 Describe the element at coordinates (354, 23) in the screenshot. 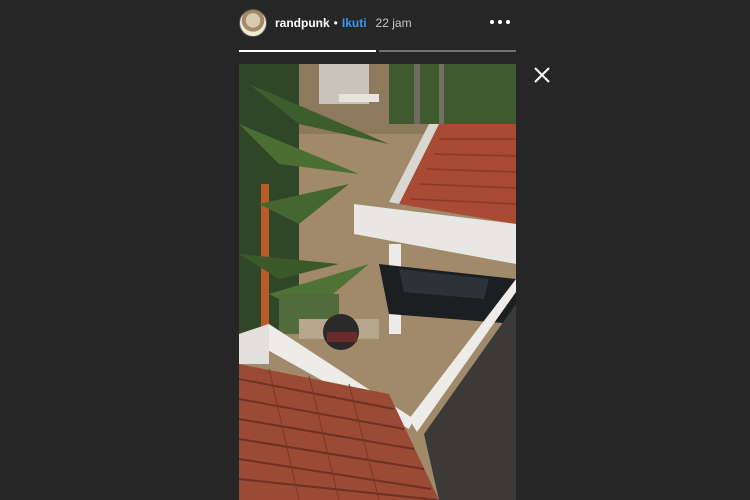

I see `follow-button: Ikuti` at that location.